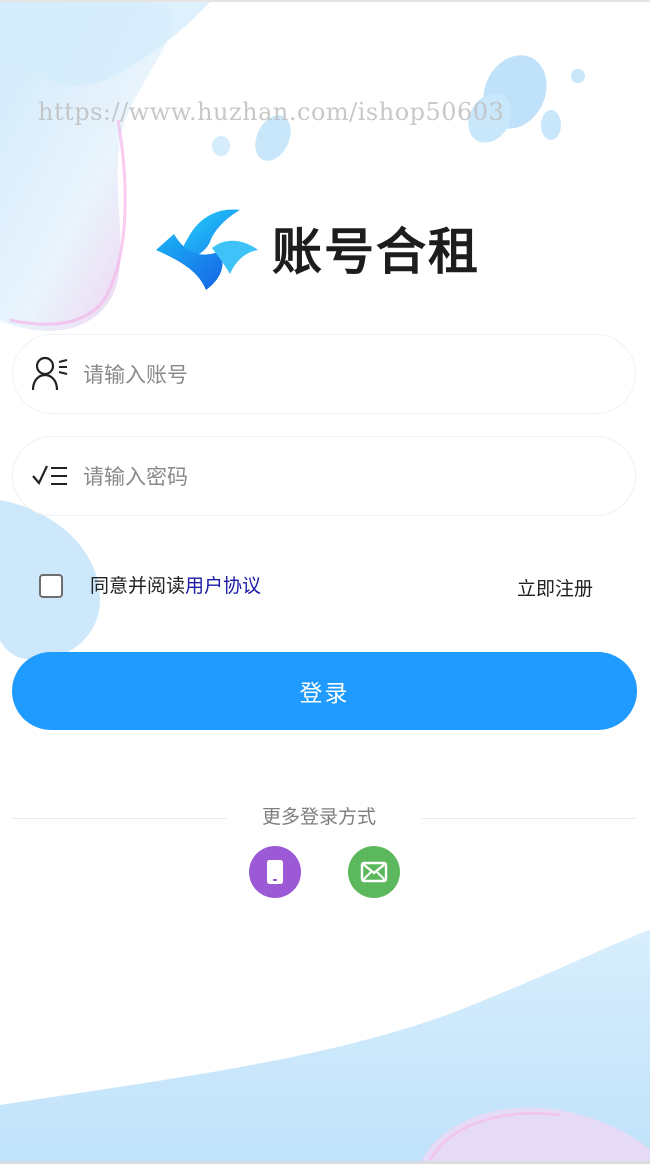 The width and height of the screenshot is (650, 1164). Describe the element at coordinates (271, 112) in the screenshot. I see `watermark-text: https://www.huzhan.com/ishop50603` at that location.